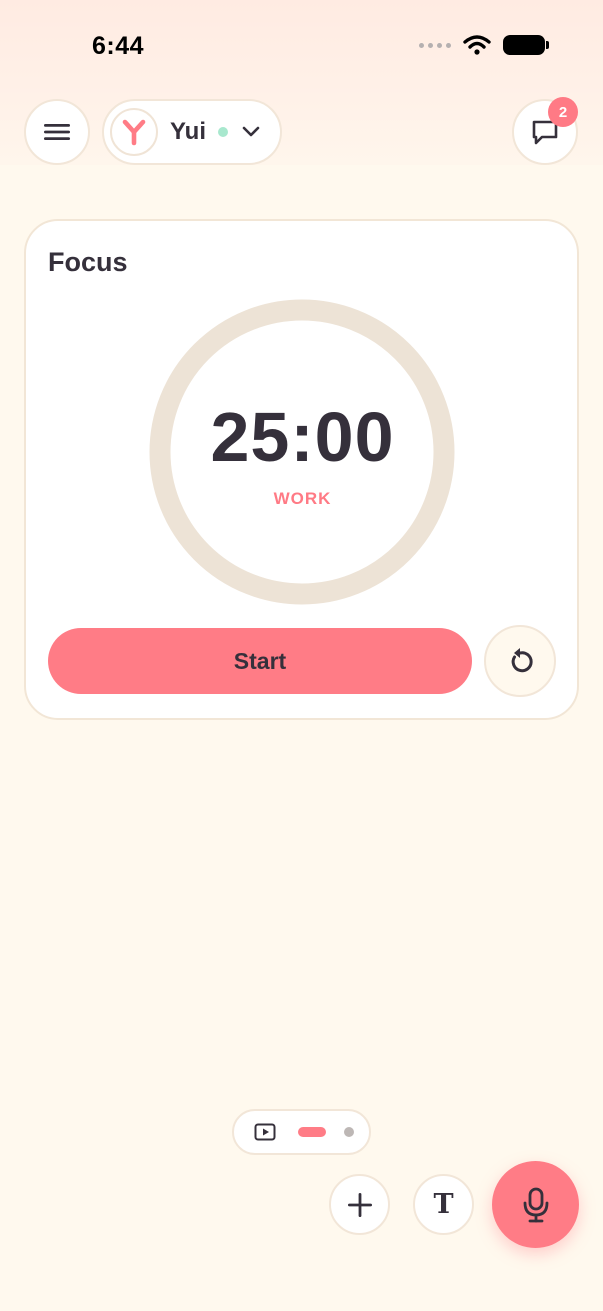 This screenshot has width=603, height=1311. What do you see at coordinates (545, 131) in the screenshot?
I see `messages-button: 2` at bounding box center [545, 131].